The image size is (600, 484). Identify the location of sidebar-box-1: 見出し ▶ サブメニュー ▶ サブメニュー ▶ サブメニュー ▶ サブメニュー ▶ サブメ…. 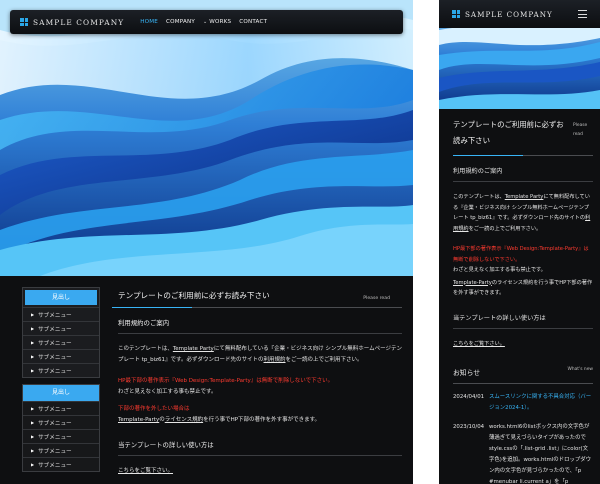
(61, 332).